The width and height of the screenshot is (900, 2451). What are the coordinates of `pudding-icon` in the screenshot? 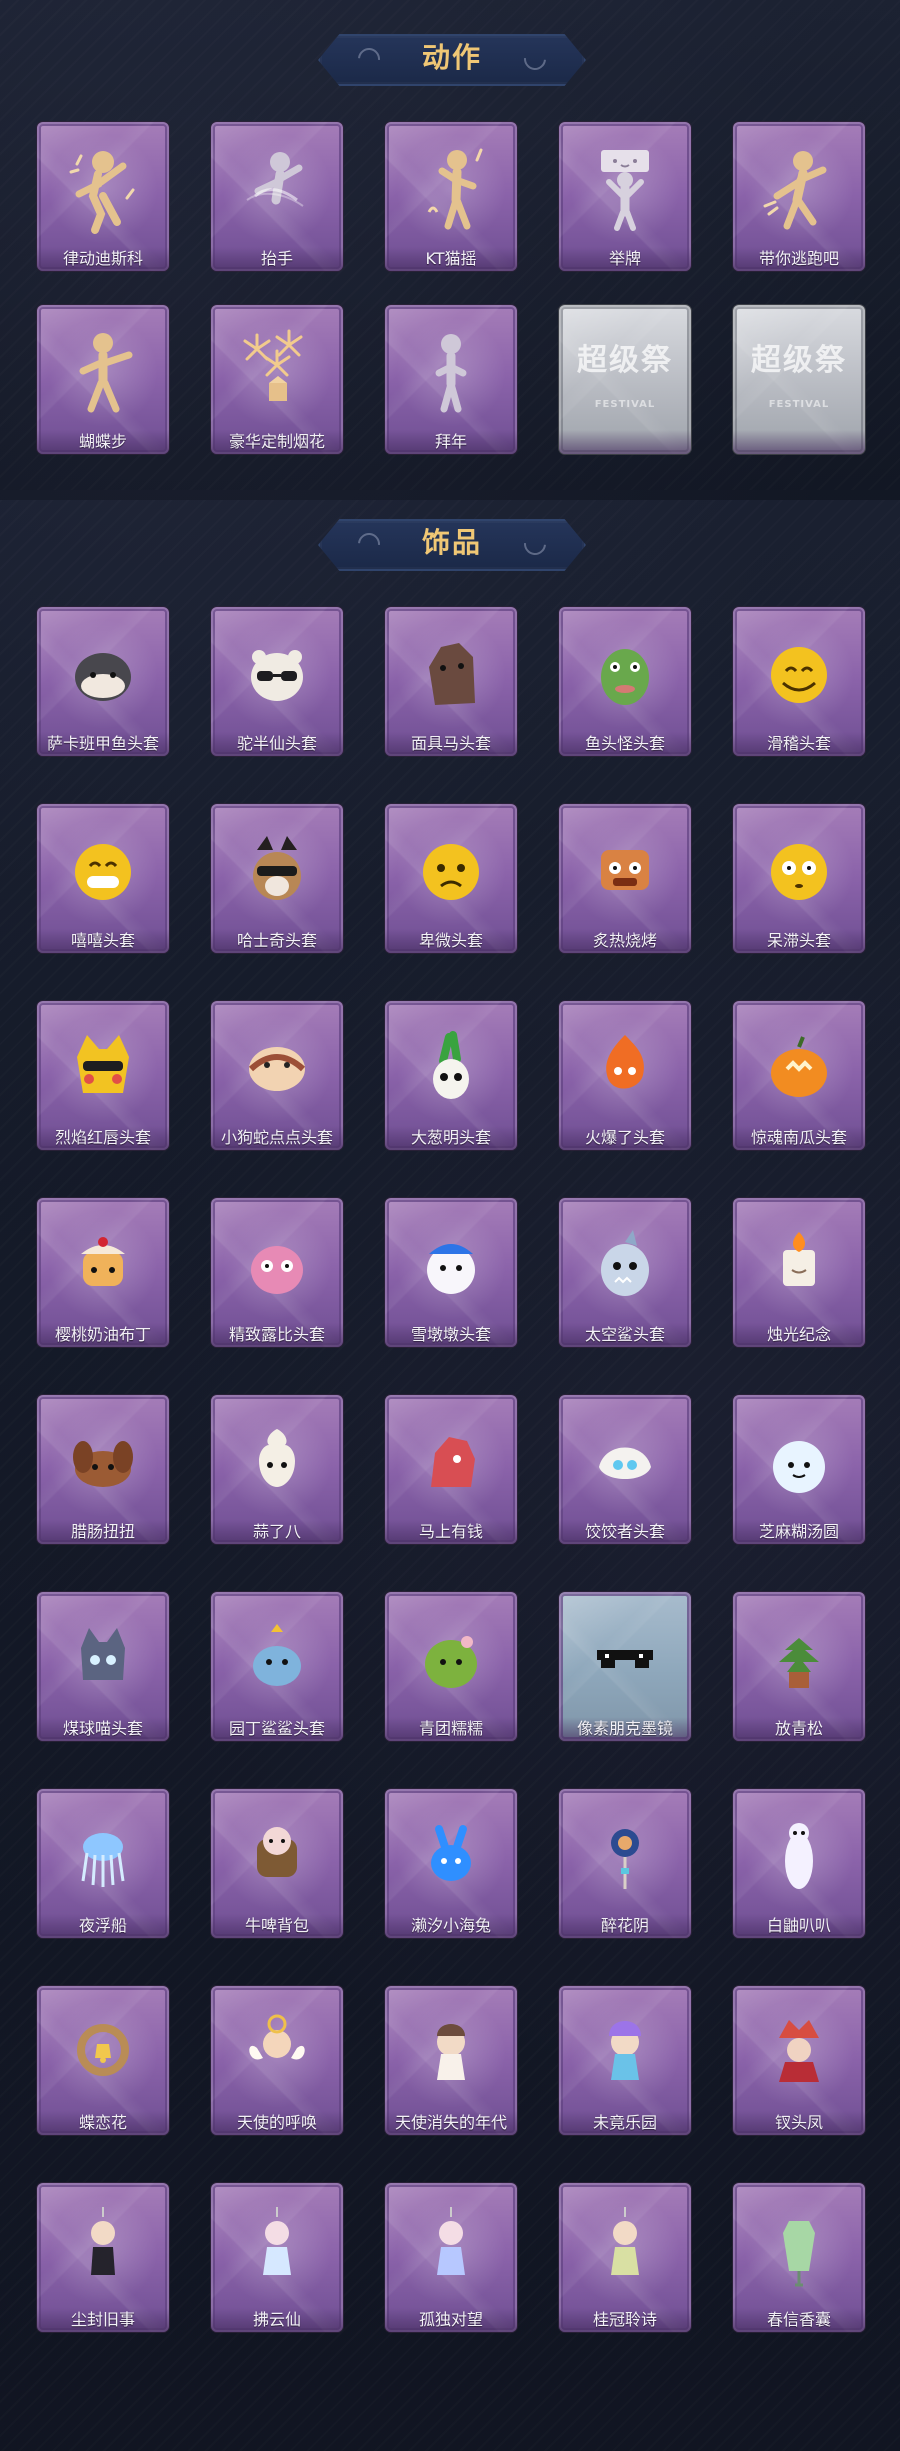 It's located at (103, 1264).